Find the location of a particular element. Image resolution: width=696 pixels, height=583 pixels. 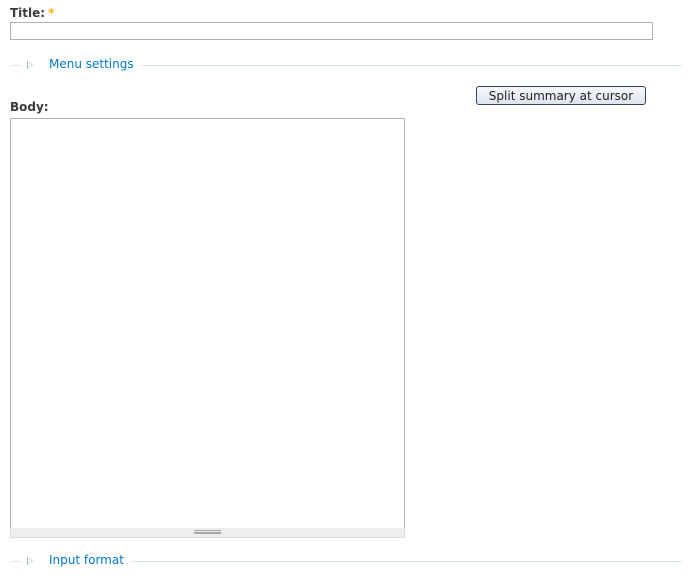

title-label-text: Title: is located at coordinates (28, 13).